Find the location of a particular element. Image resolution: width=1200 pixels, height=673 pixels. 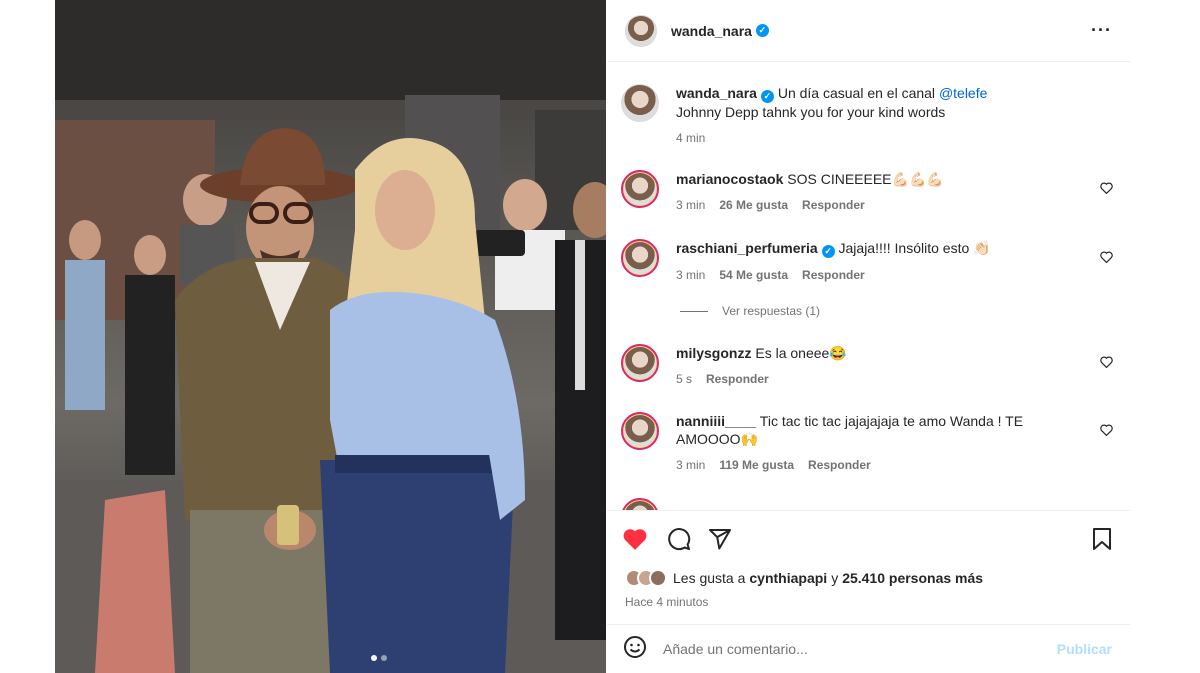

comment-text: SOS CINEEEEE💪🏻💪🏻💪🏻 is located at coordinates (865, 179).